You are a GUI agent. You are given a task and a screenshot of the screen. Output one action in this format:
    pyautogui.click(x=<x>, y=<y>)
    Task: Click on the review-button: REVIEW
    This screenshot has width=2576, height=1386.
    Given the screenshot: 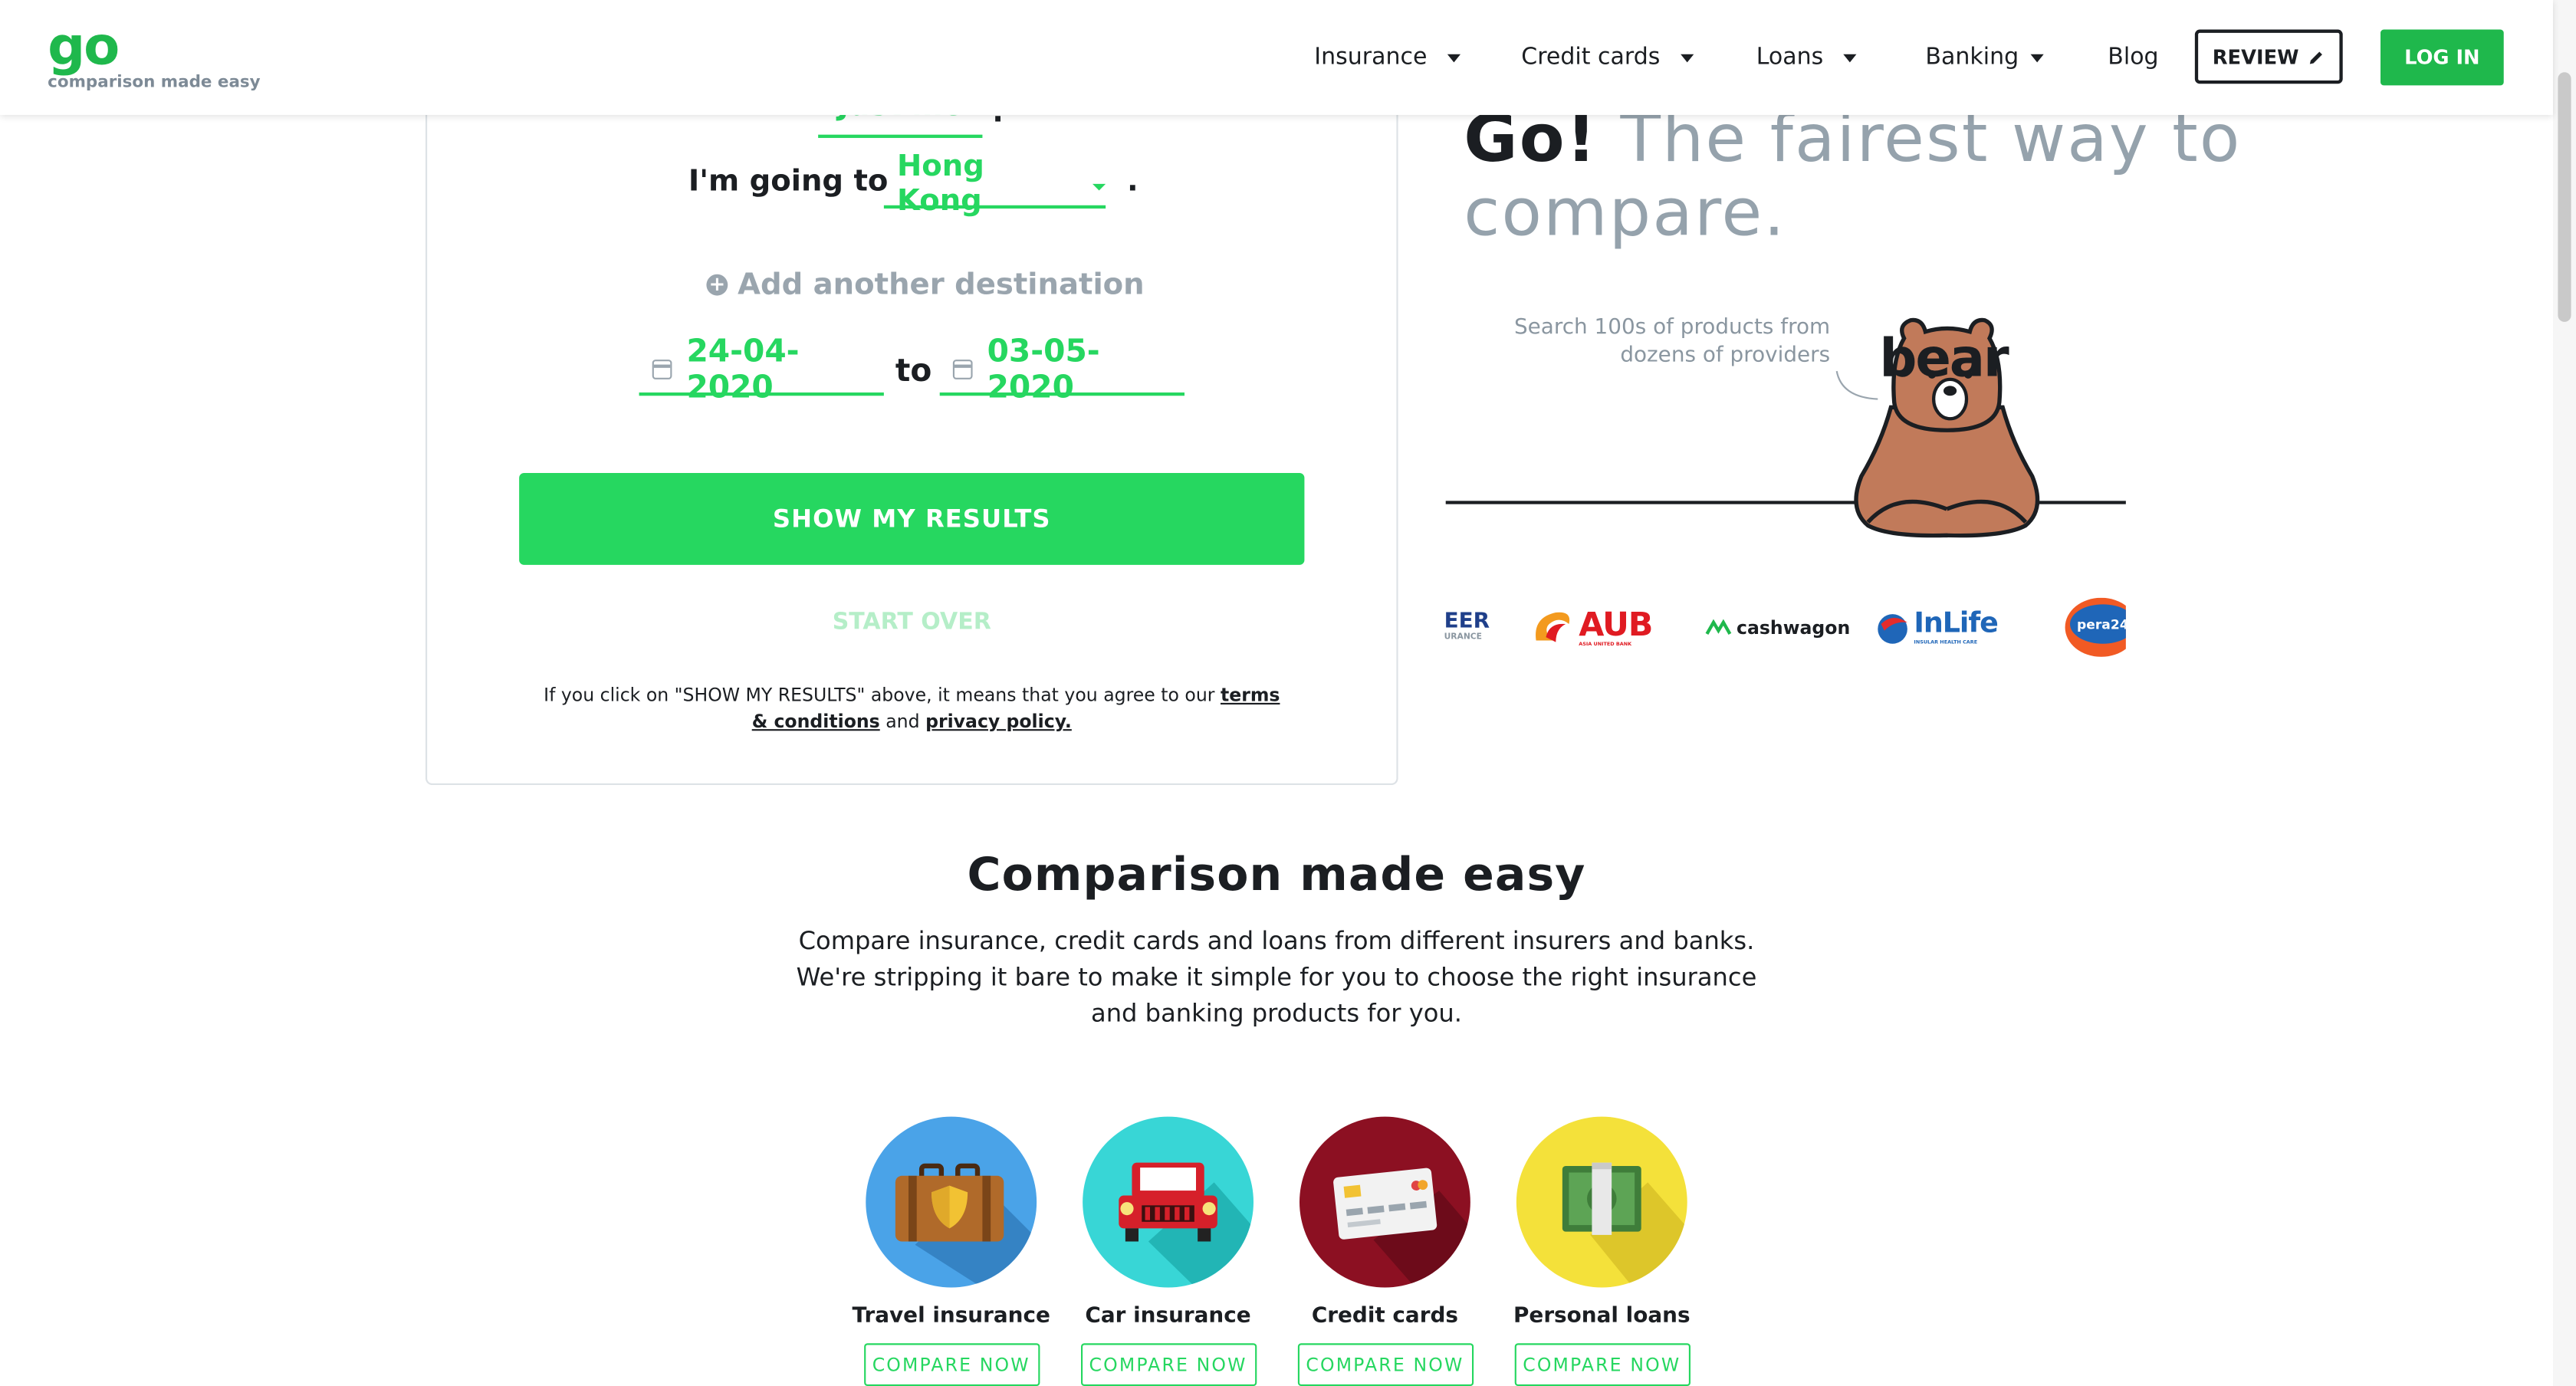 What is the action you would take?
    pyautogui.click(x=2269, y=56)
    